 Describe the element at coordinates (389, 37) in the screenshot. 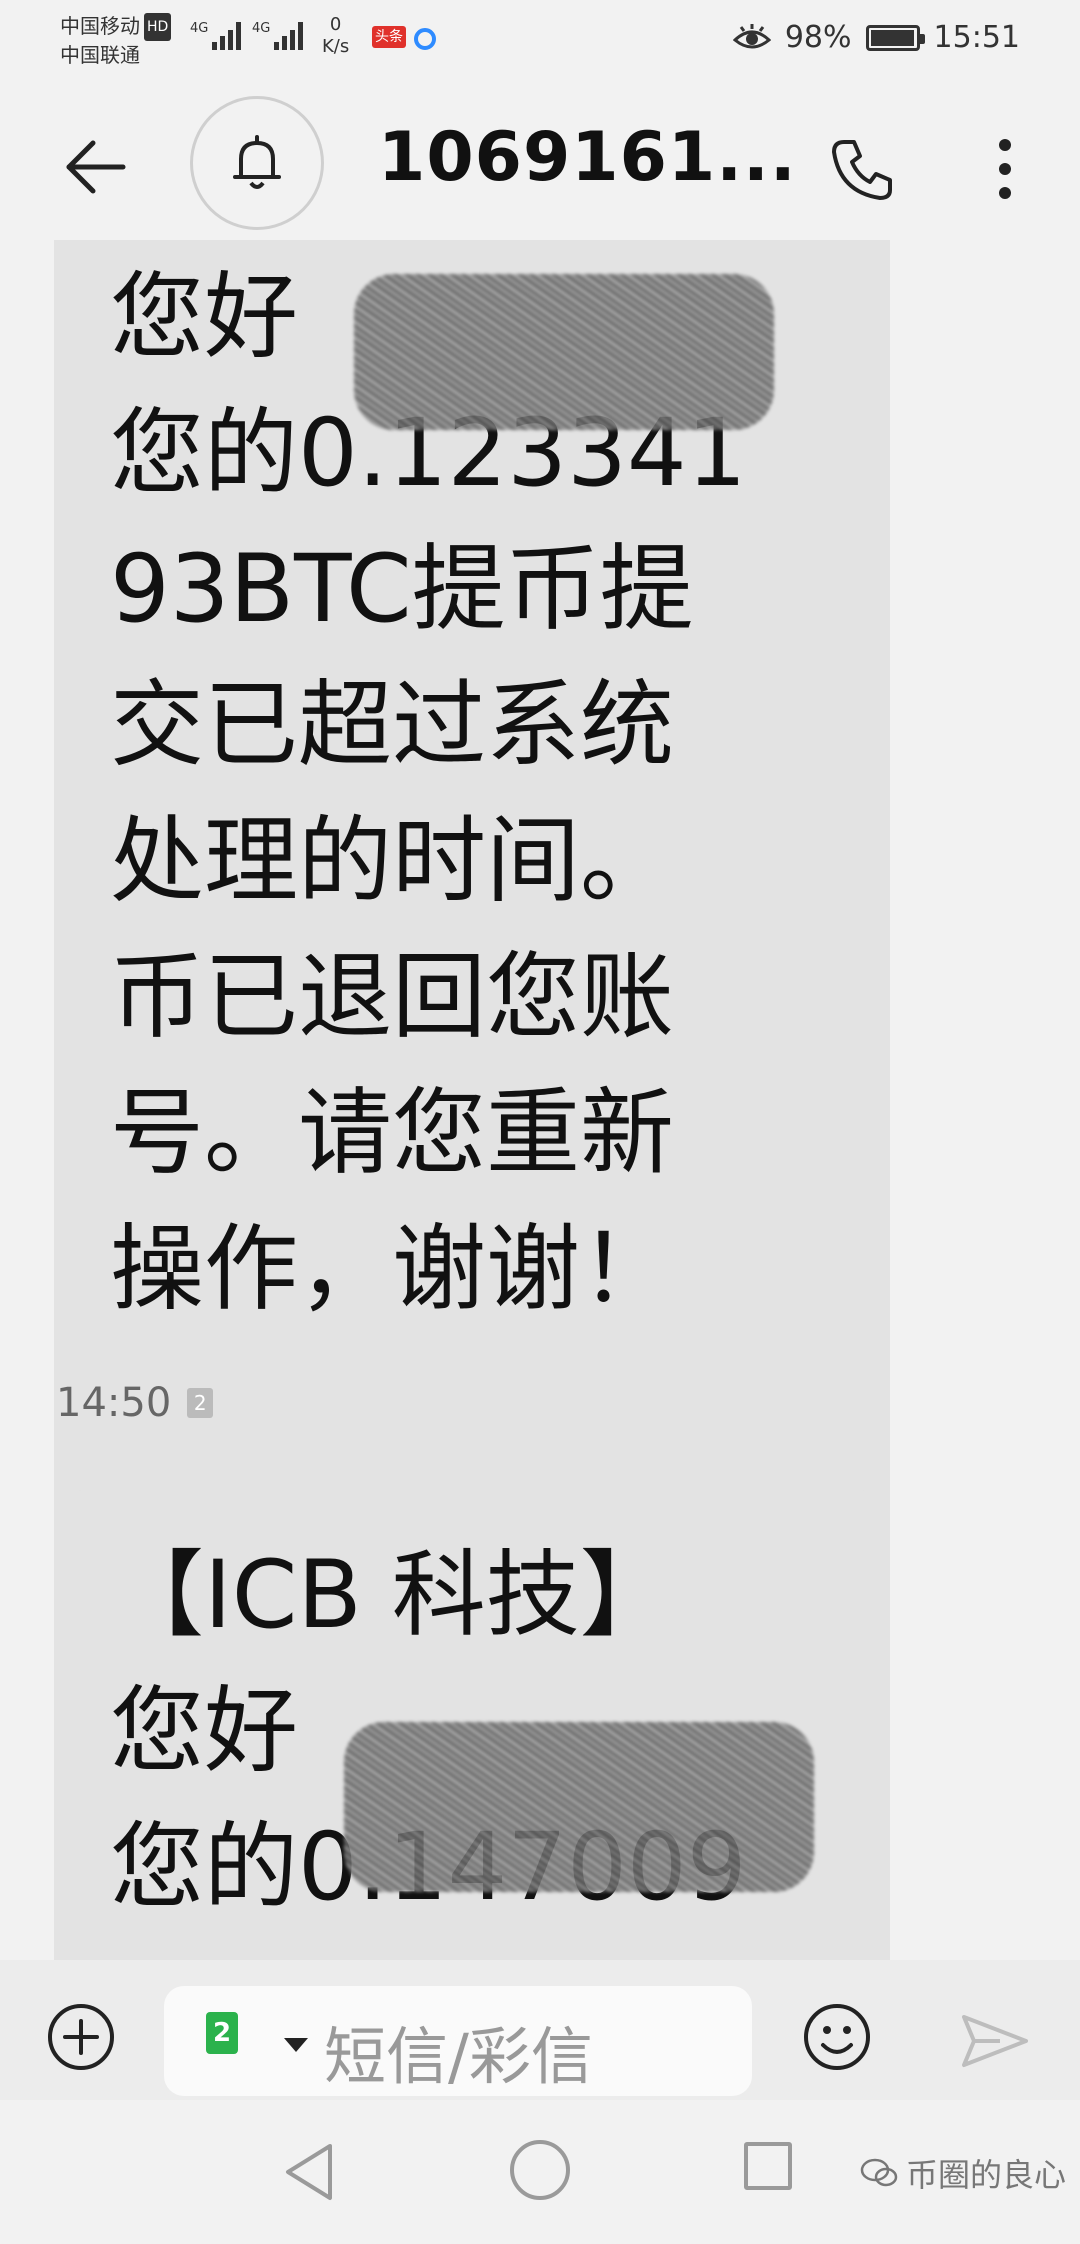

I see `news-app-icon: 头条` at that location.